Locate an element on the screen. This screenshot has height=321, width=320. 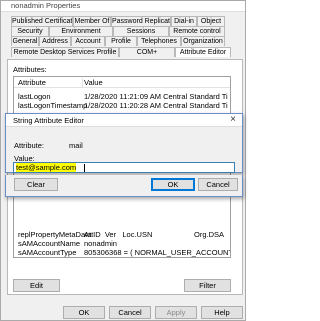
column-value: Value is located at coordinates (93, 82).